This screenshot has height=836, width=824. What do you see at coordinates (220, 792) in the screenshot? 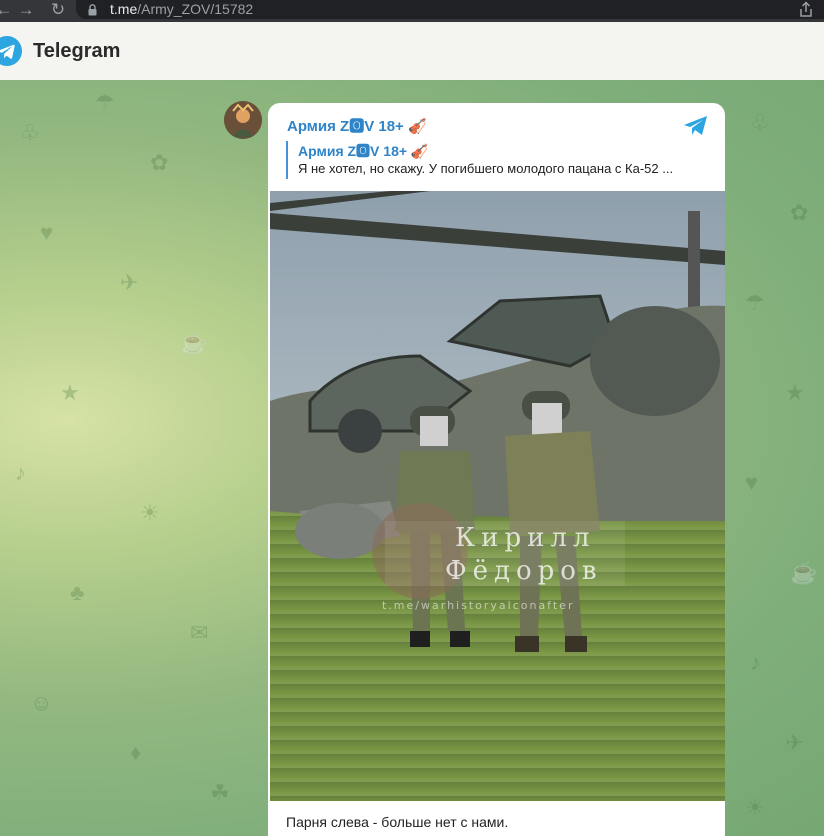
I see `doodle-icon: ☘` at bounding box center [220, 792].